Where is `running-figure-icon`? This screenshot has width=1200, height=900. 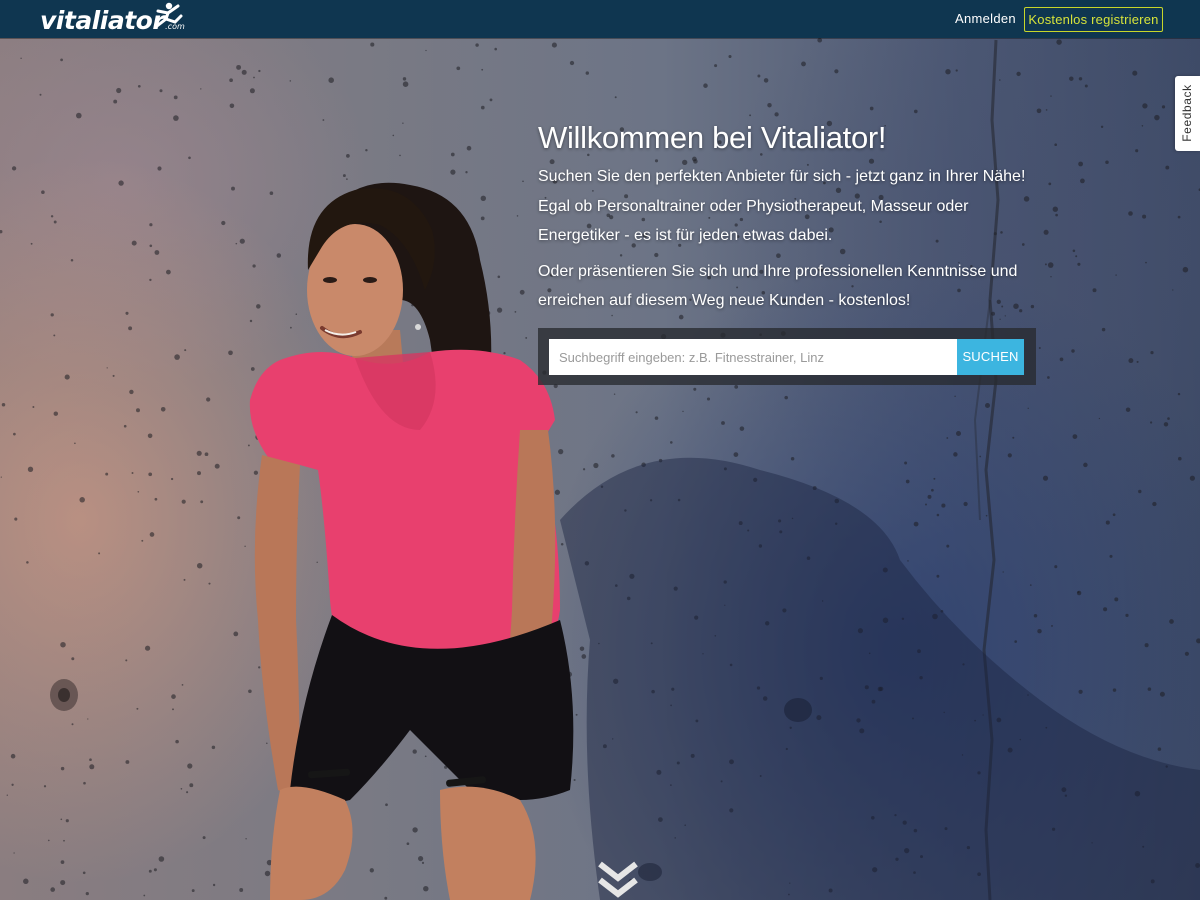 running-figure-icon is located at coordinates (169, 15).